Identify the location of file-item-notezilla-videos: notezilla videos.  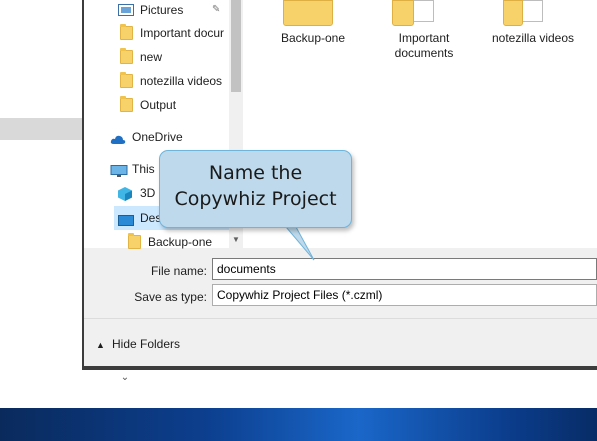
(533, 24).